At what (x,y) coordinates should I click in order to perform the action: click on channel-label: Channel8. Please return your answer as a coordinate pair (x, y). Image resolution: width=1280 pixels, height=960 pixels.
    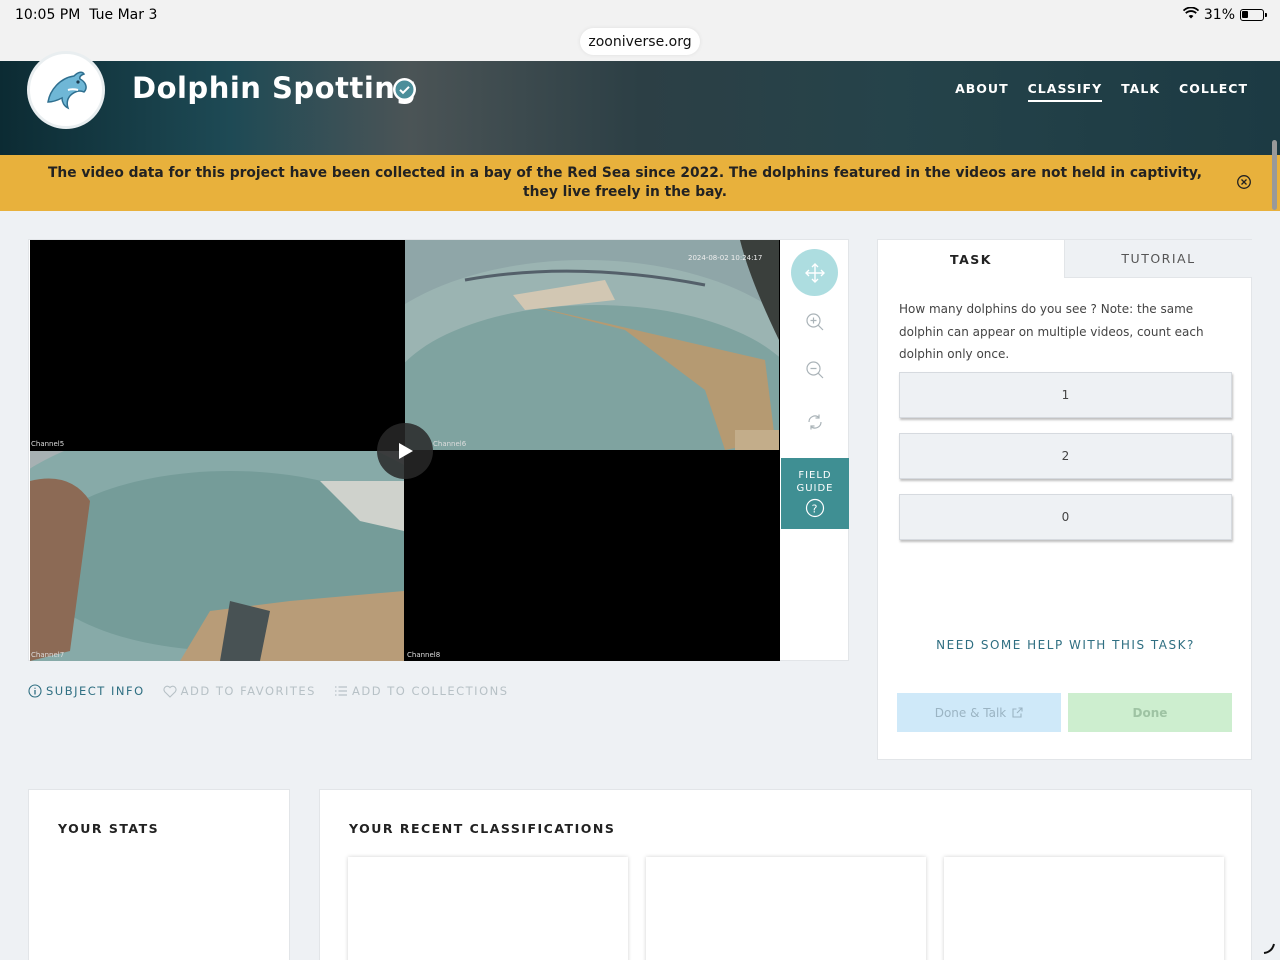
    Looking at the image, I should click on (424, 655).